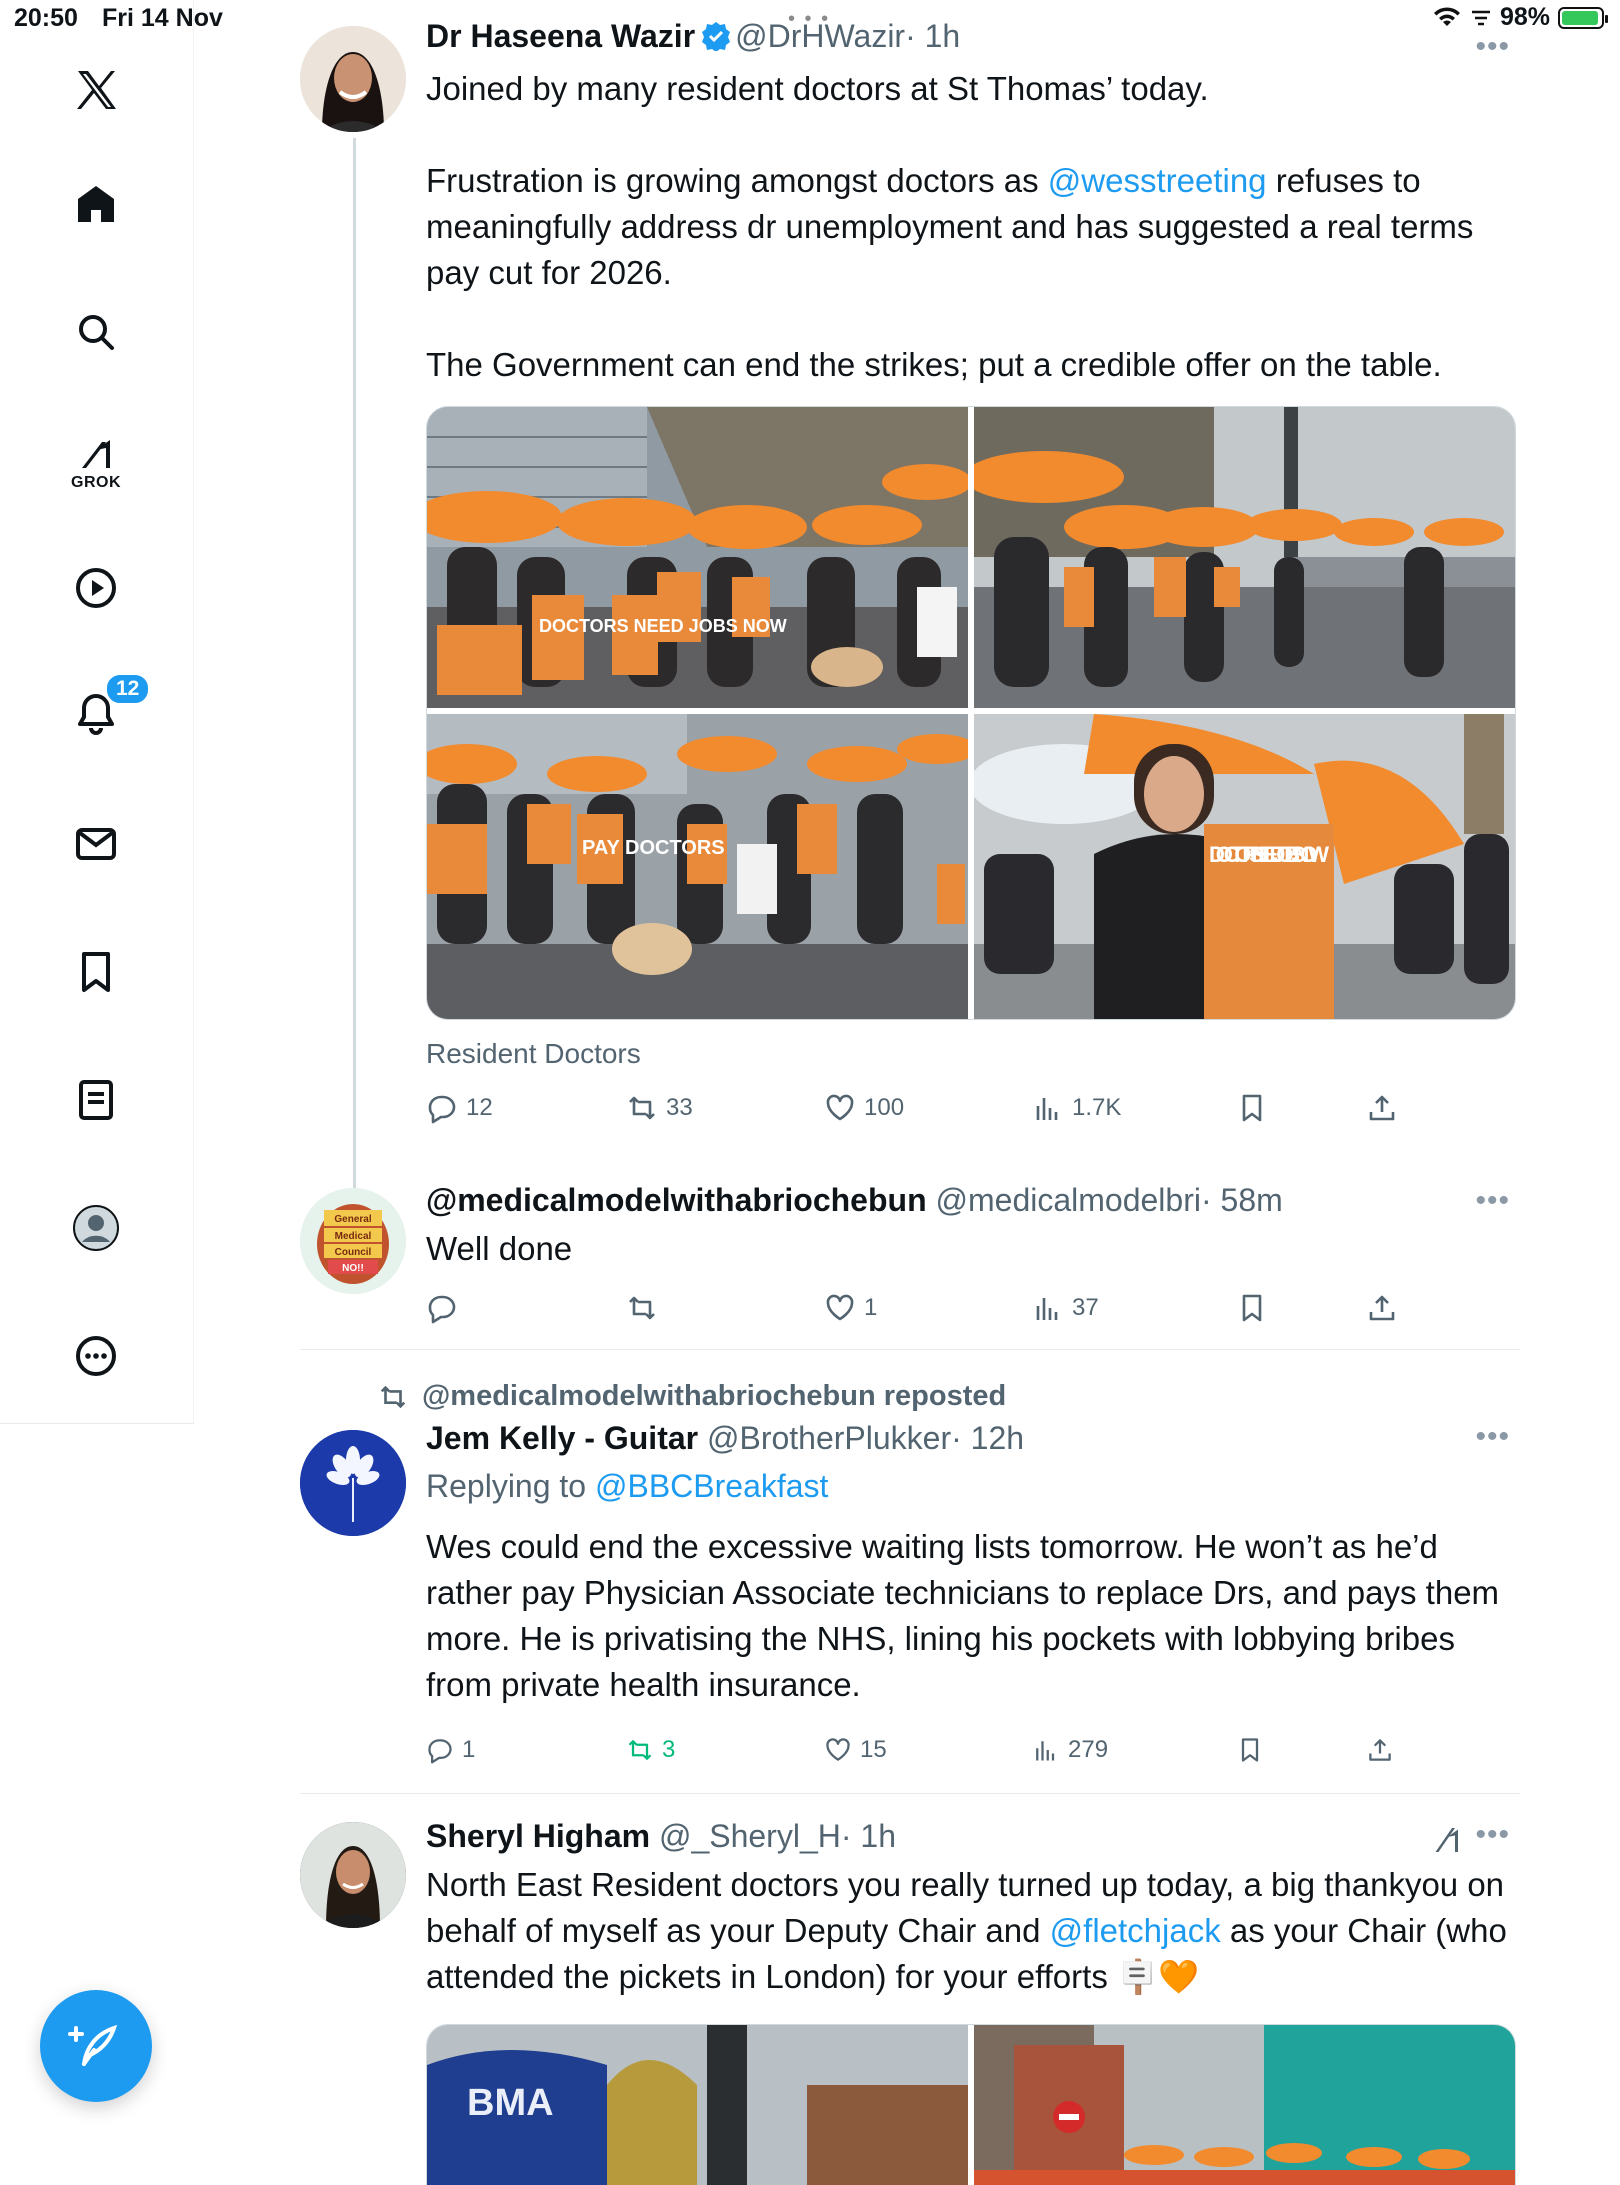 The height and width of the screenshot is (2185, 1620). I want to click on repost-button: 3, so click(650, 1750).